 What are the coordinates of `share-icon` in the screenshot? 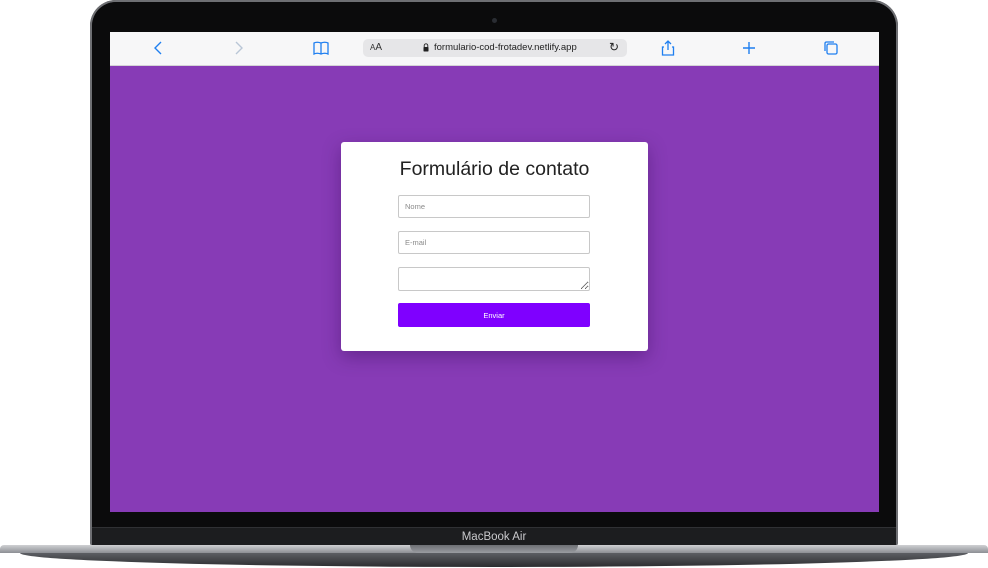 It's located at (668, 48).